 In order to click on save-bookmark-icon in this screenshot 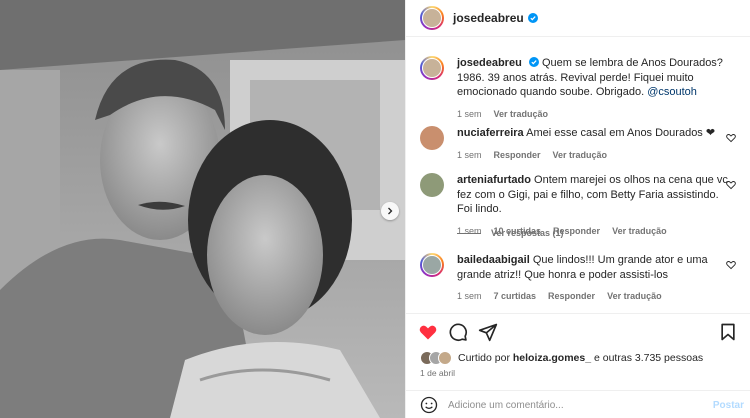, I will do `click(728, 332)`.